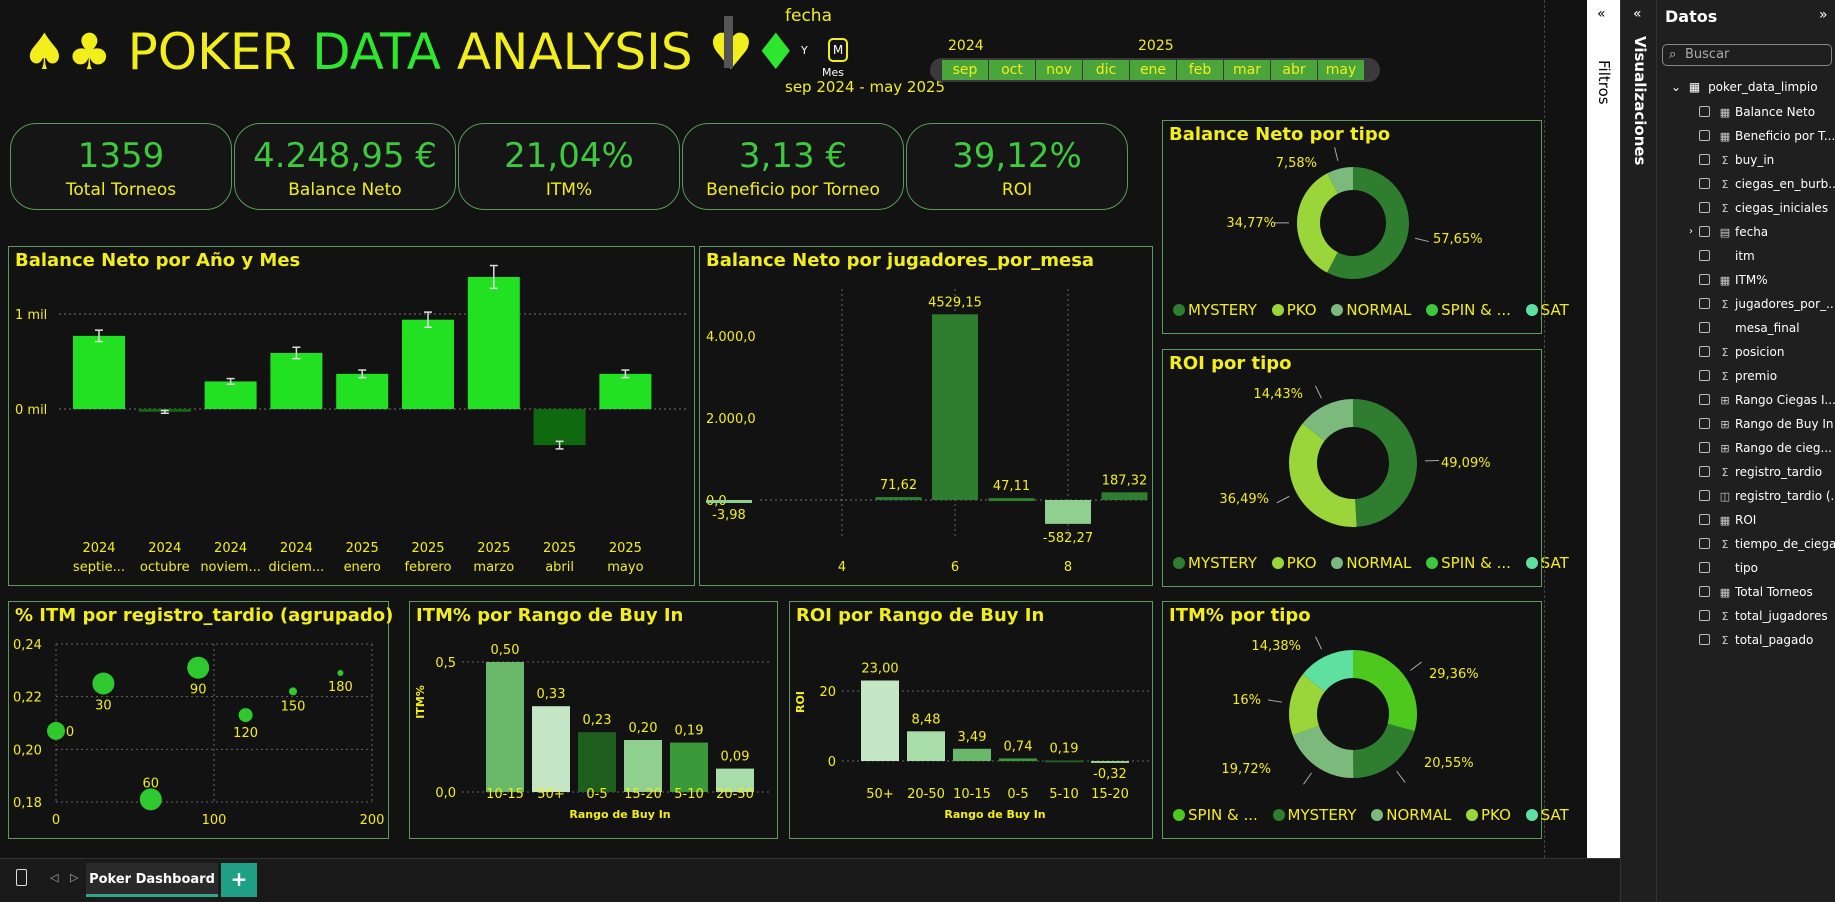 The width and height of the screenshot is (1835, 902). Describe the element at coordinates (1823, 15) in the screenshot. I see `collapse-data-icon: »` at that location.